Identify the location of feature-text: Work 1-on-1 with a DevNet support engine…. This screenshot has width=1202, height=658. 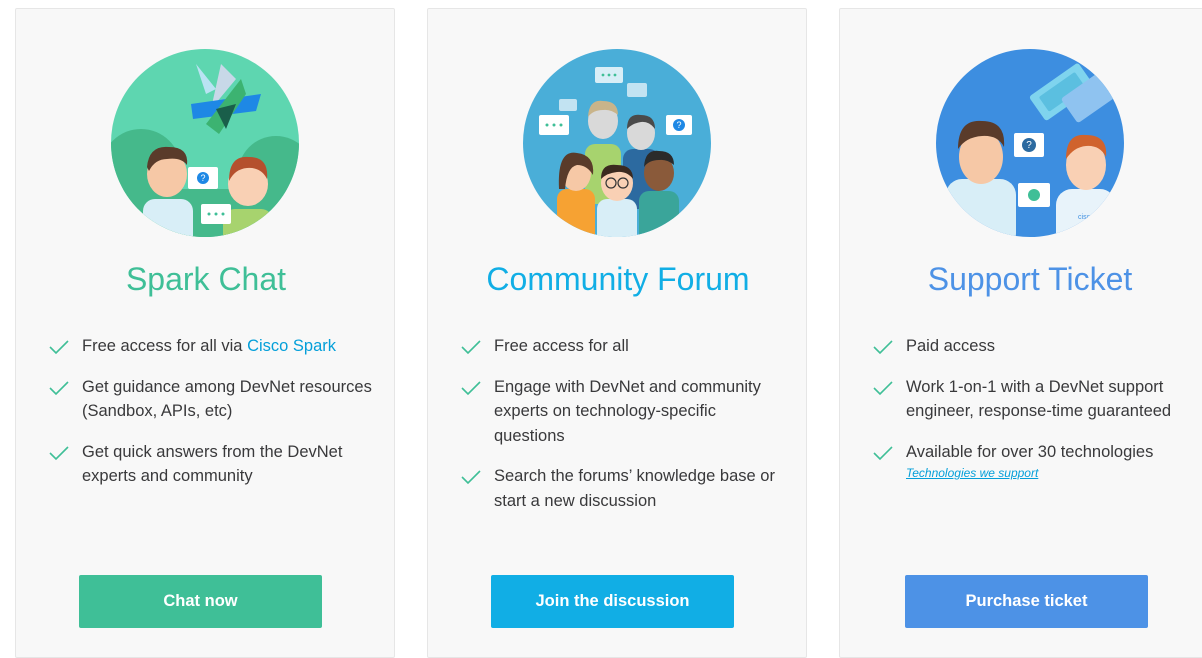
(1039, 399).